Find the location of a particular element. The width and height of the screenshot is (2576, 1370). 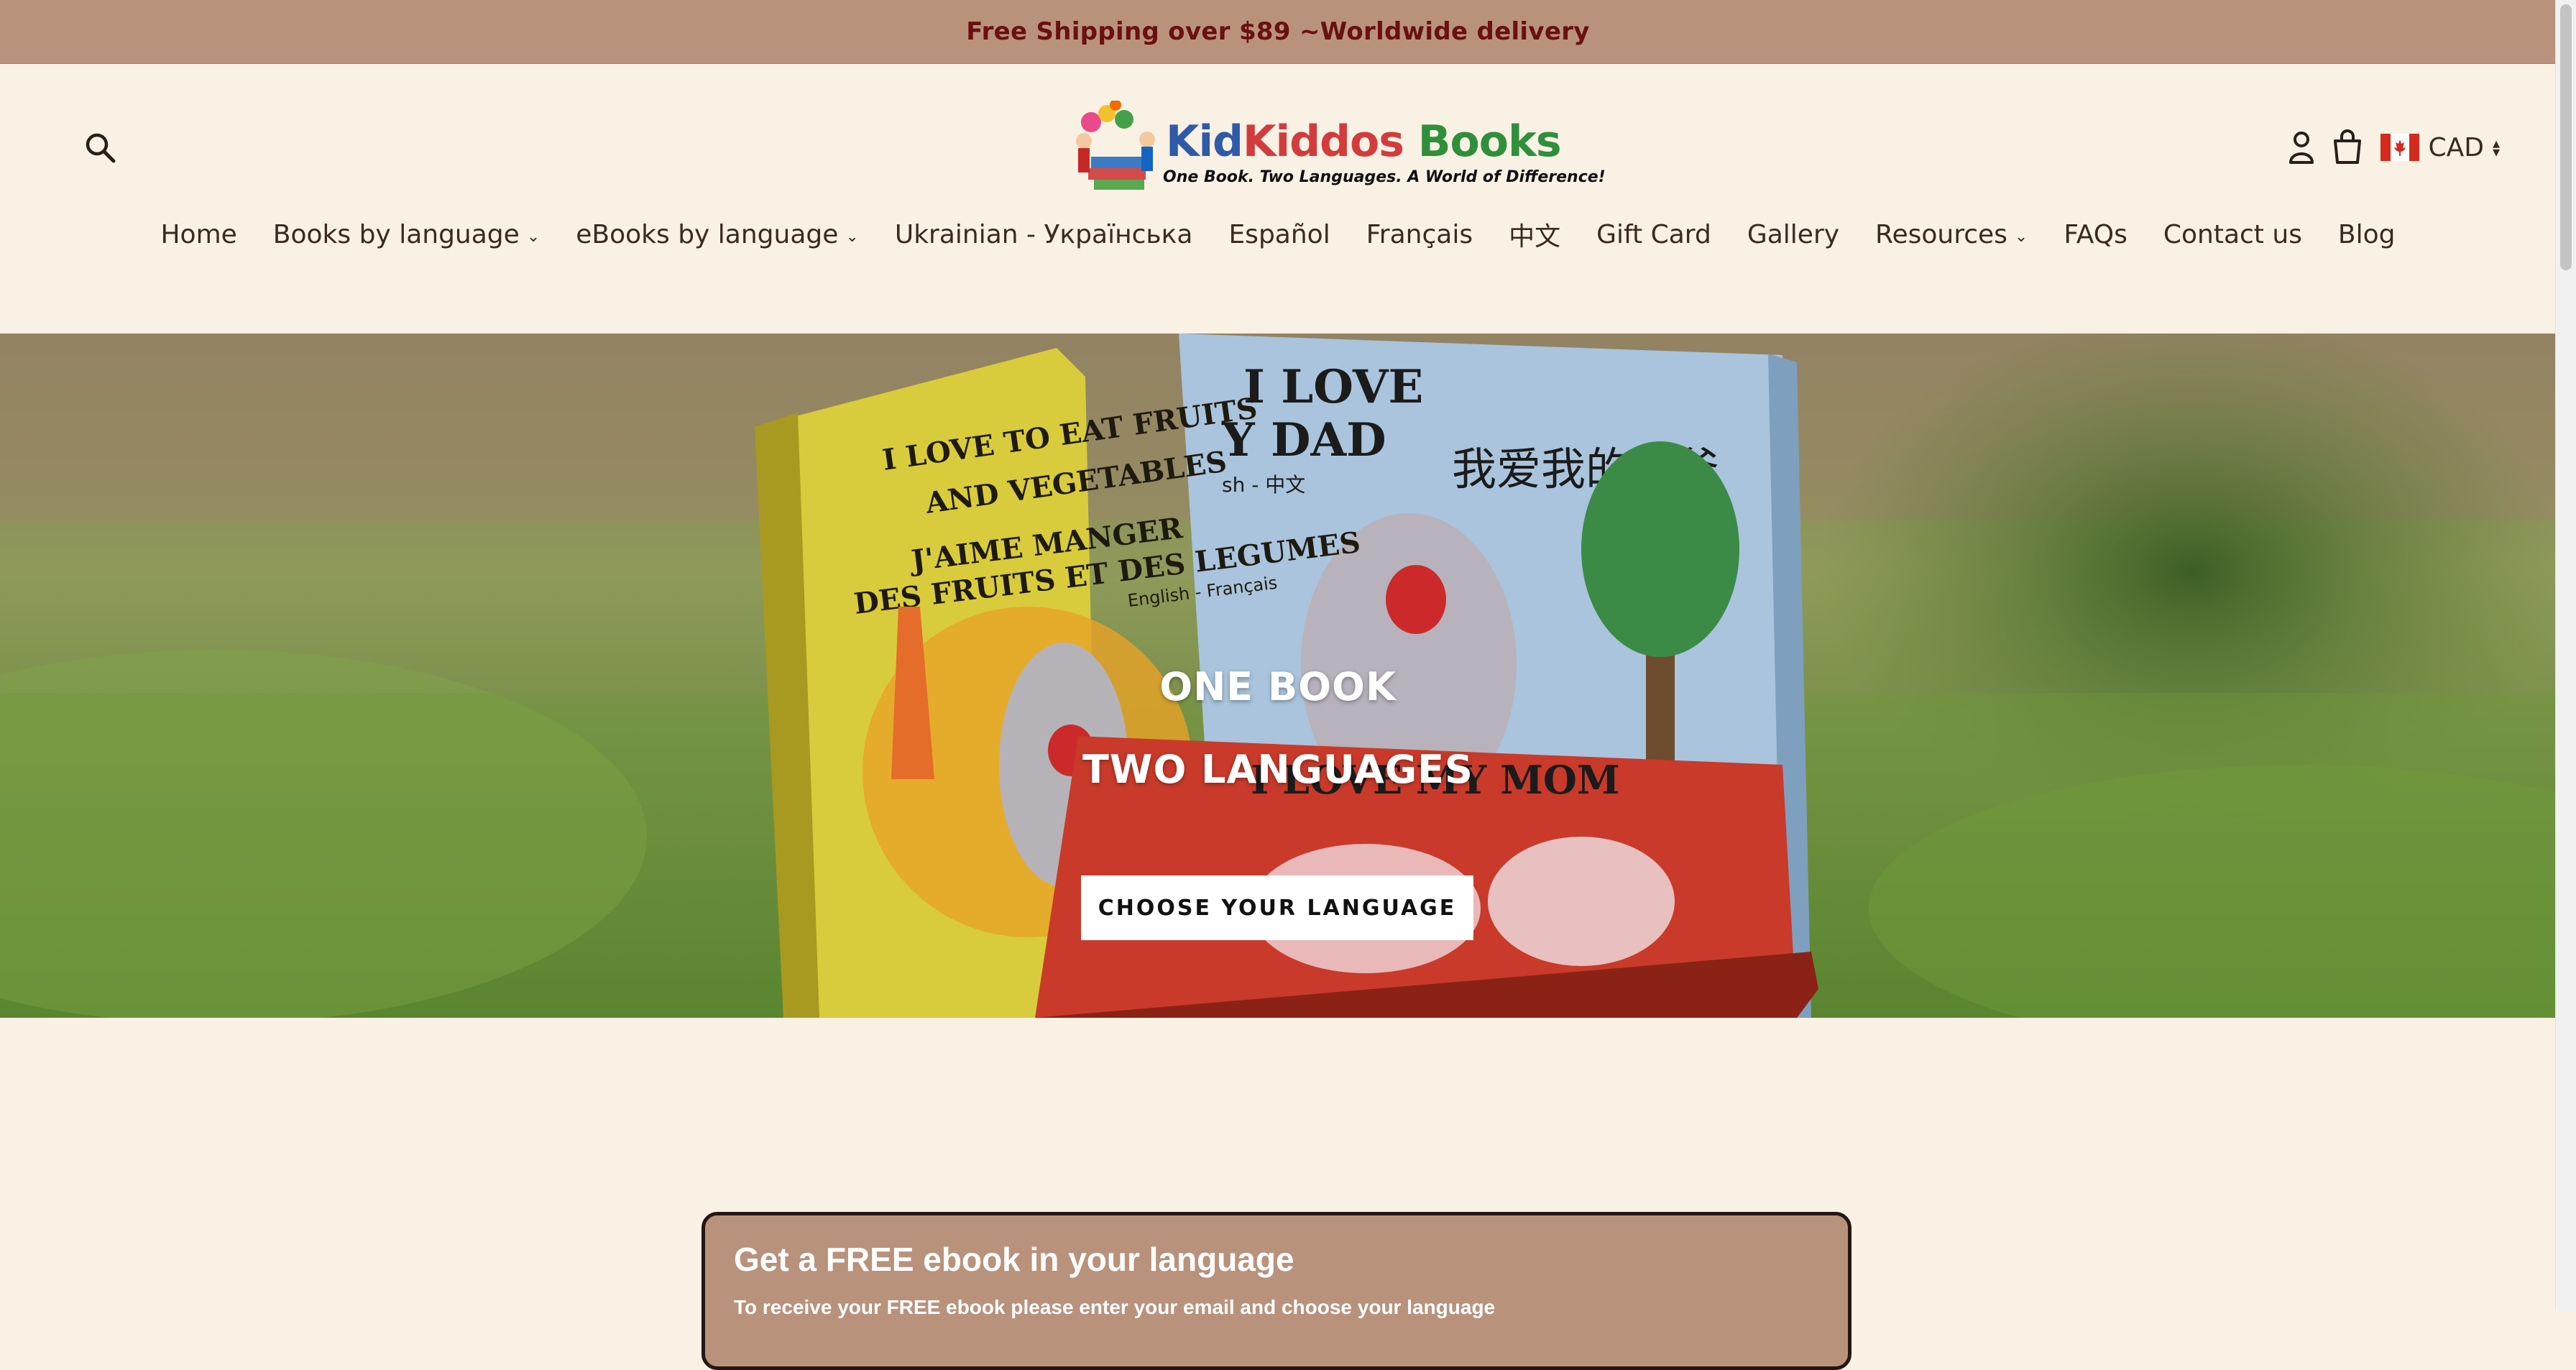

cart-icon is located at coordinates (2348, 147).